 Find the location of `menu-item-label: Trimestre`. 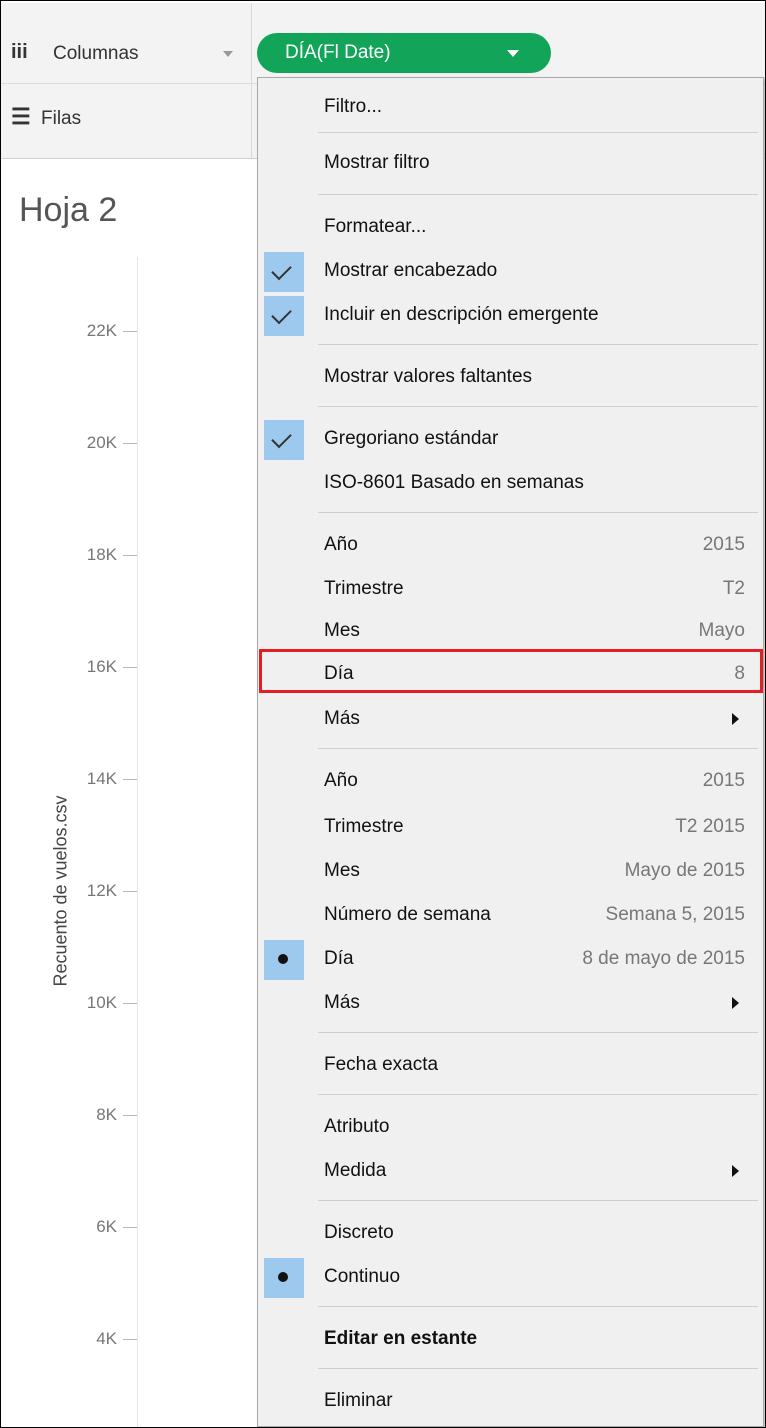

menu-item-label: Trimestre is located at coordinates (364, 826).